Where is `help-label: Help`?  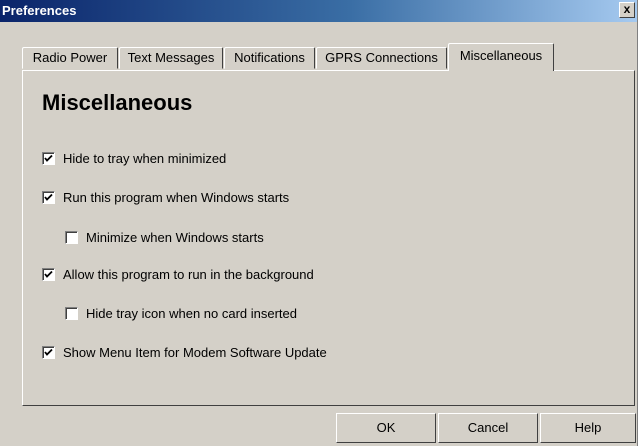
help-label: Help is located at coordinates (588, 427).